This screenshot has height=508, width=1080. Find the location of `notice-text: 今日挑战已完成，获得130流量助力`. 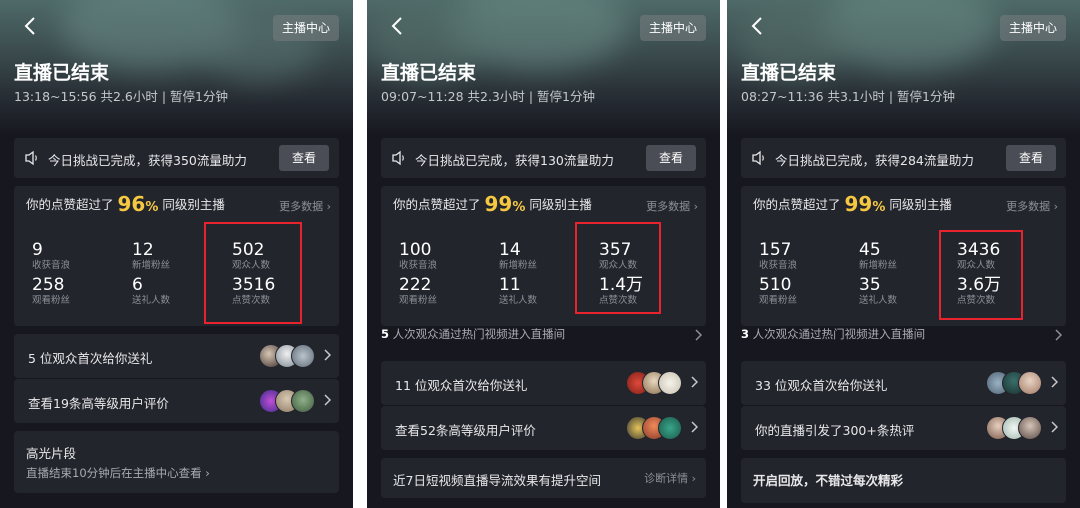

notice-text: 今日挑战已完成，获得130流量助力 is located at coordinates (514, 160).